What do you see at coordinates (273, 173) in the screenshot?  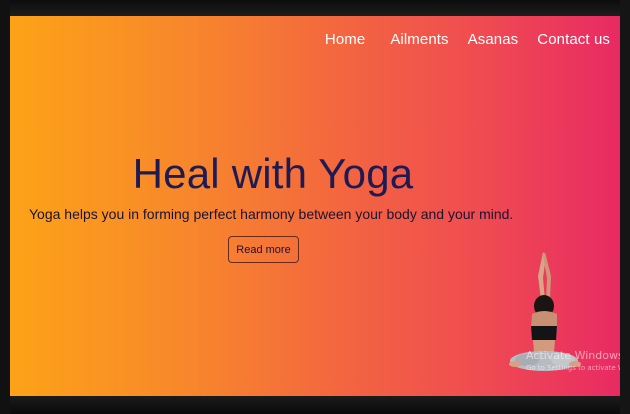 I see `hero-title: Heal with Yoga` at bounding box center [273, 173].